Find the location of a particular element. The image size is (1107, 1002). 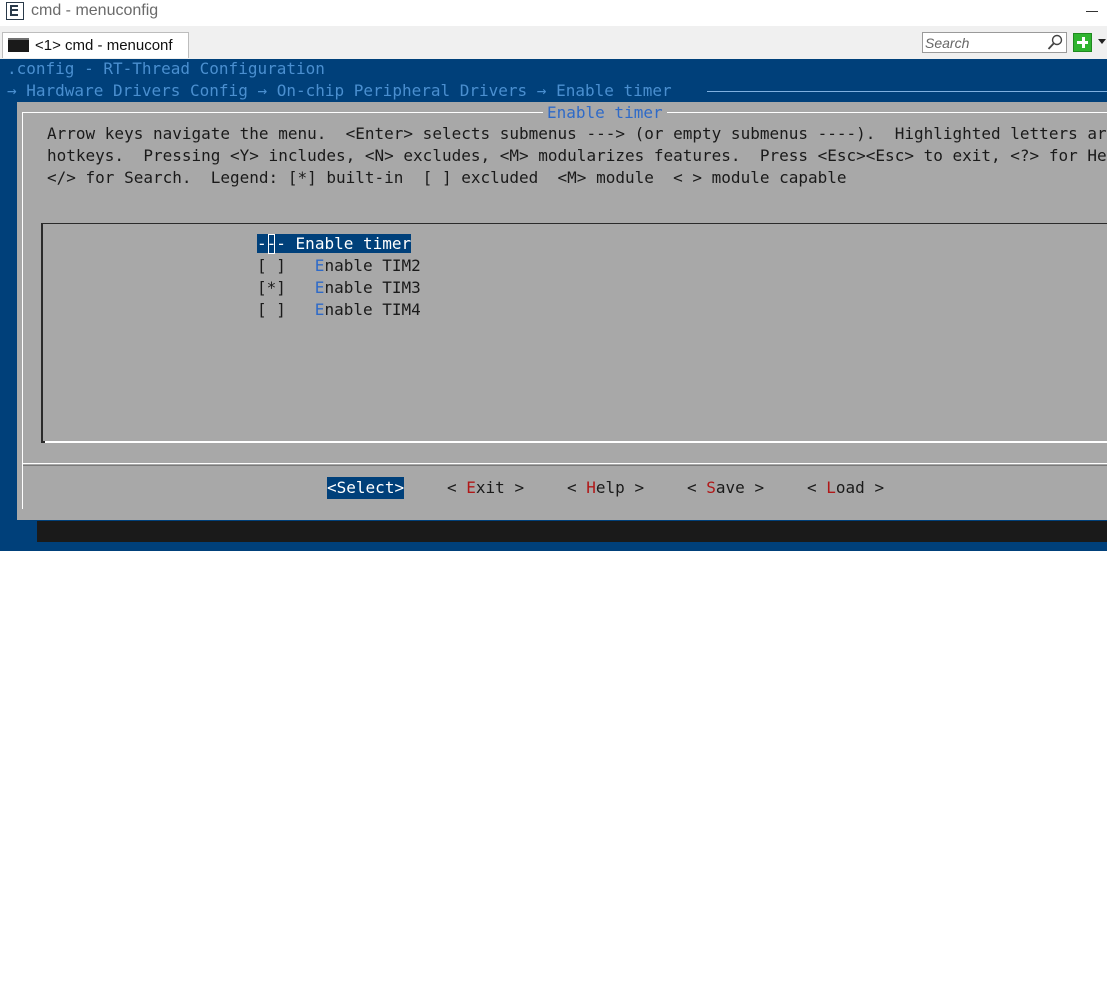

console-icon is located at coordinates (18, 45).